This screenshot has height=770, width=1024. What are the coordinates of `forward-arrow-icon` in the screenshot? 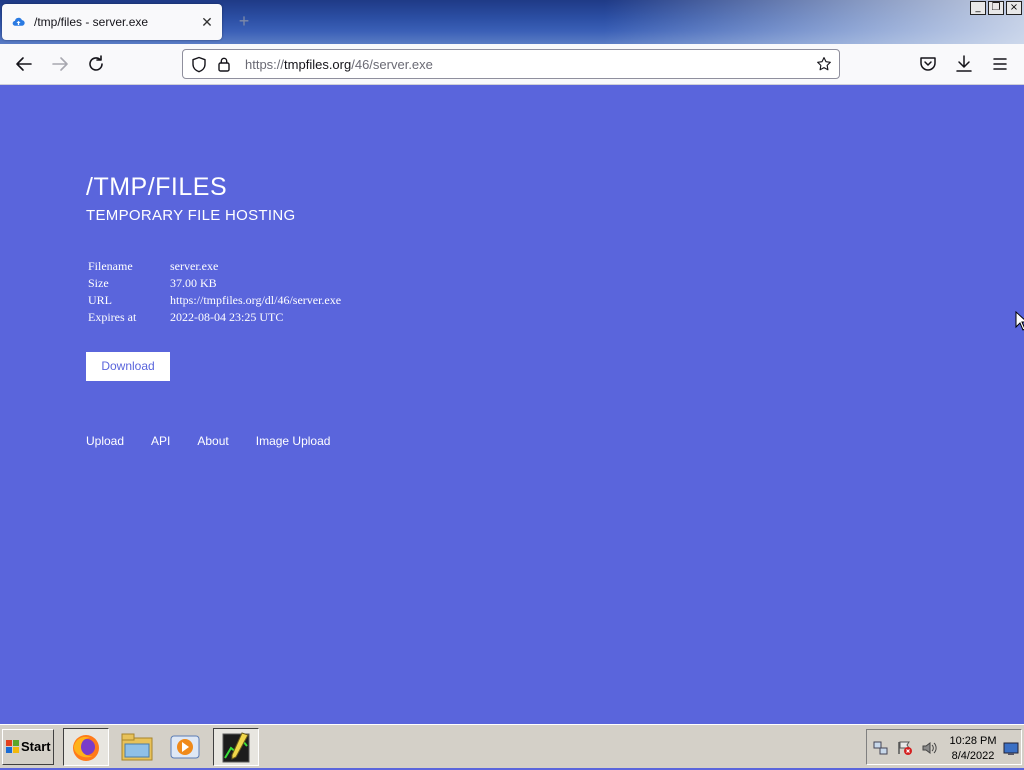 It's located at (60, 64).